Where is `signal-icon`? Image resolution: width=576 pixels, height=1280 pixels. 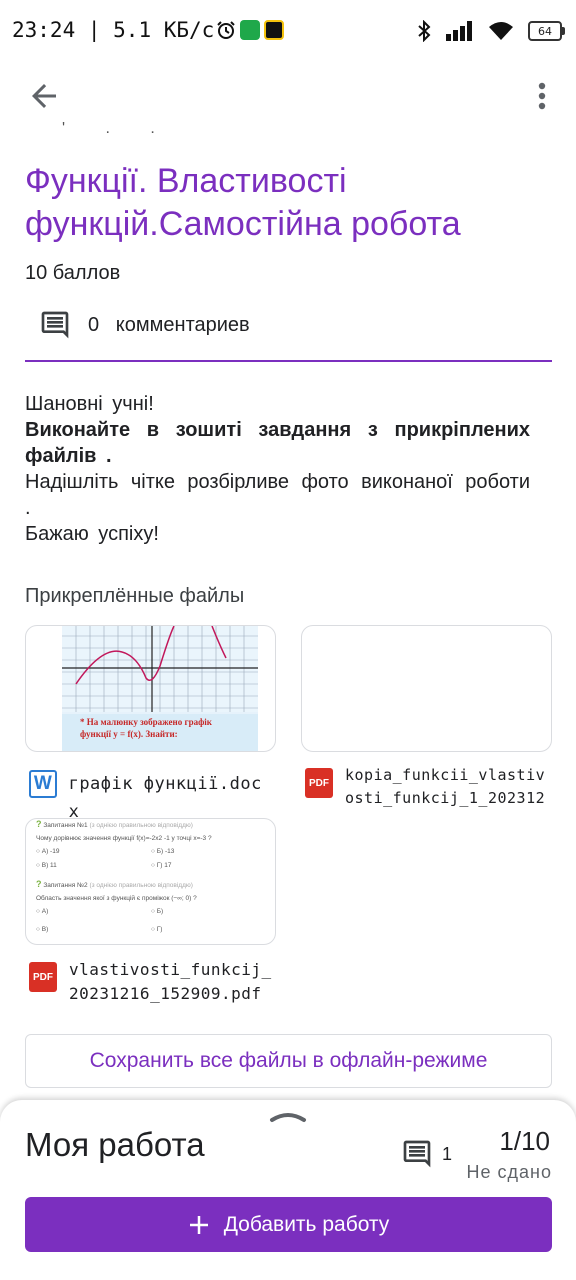
signal-icon is located at coordinates (459, 31).